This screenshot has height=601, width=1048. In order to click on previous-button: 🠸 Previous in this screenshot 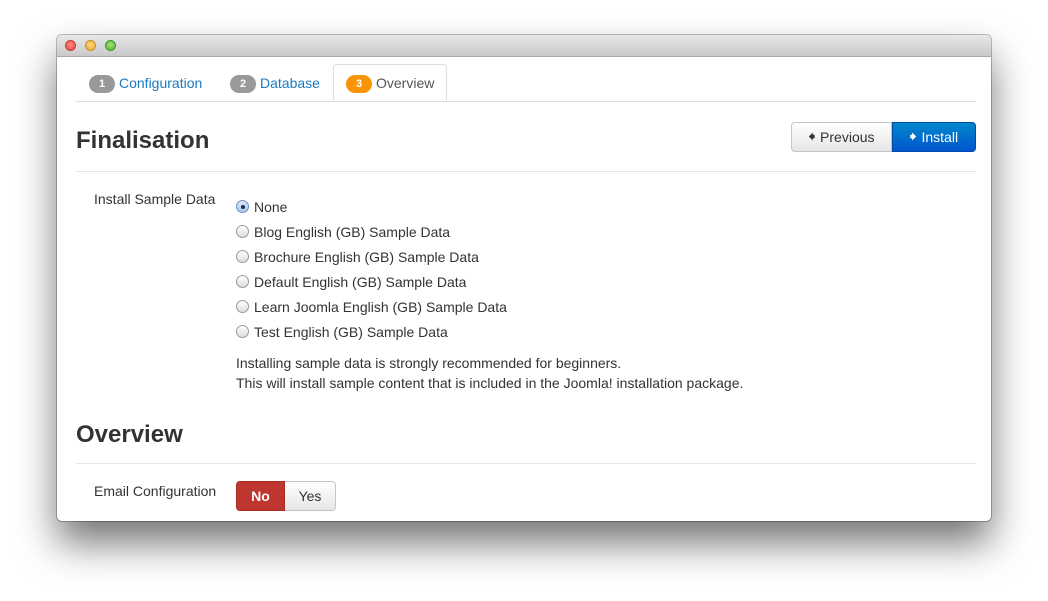, I will do `click(841, 137)`.